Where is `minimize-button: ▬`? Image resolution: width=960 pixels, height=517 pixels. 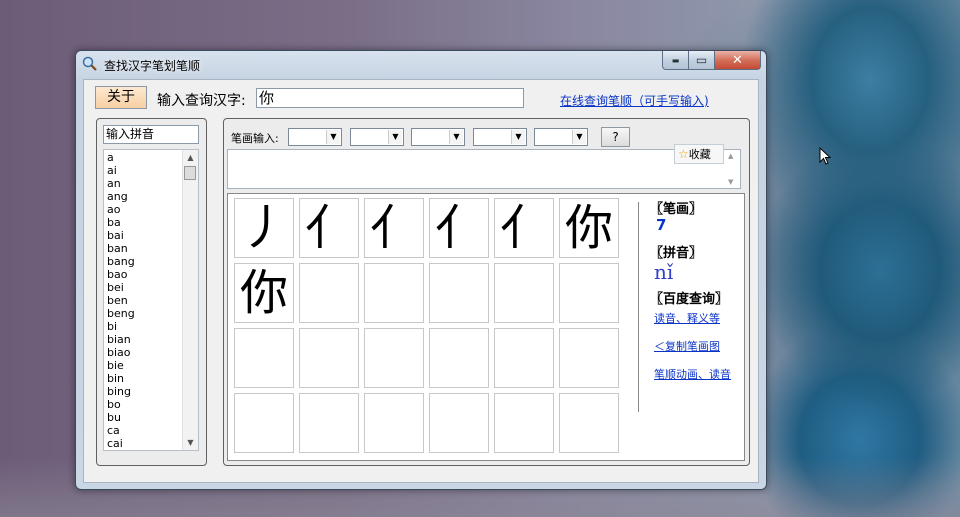 minimize-button: ▬ is located at coordinates (675, 60).